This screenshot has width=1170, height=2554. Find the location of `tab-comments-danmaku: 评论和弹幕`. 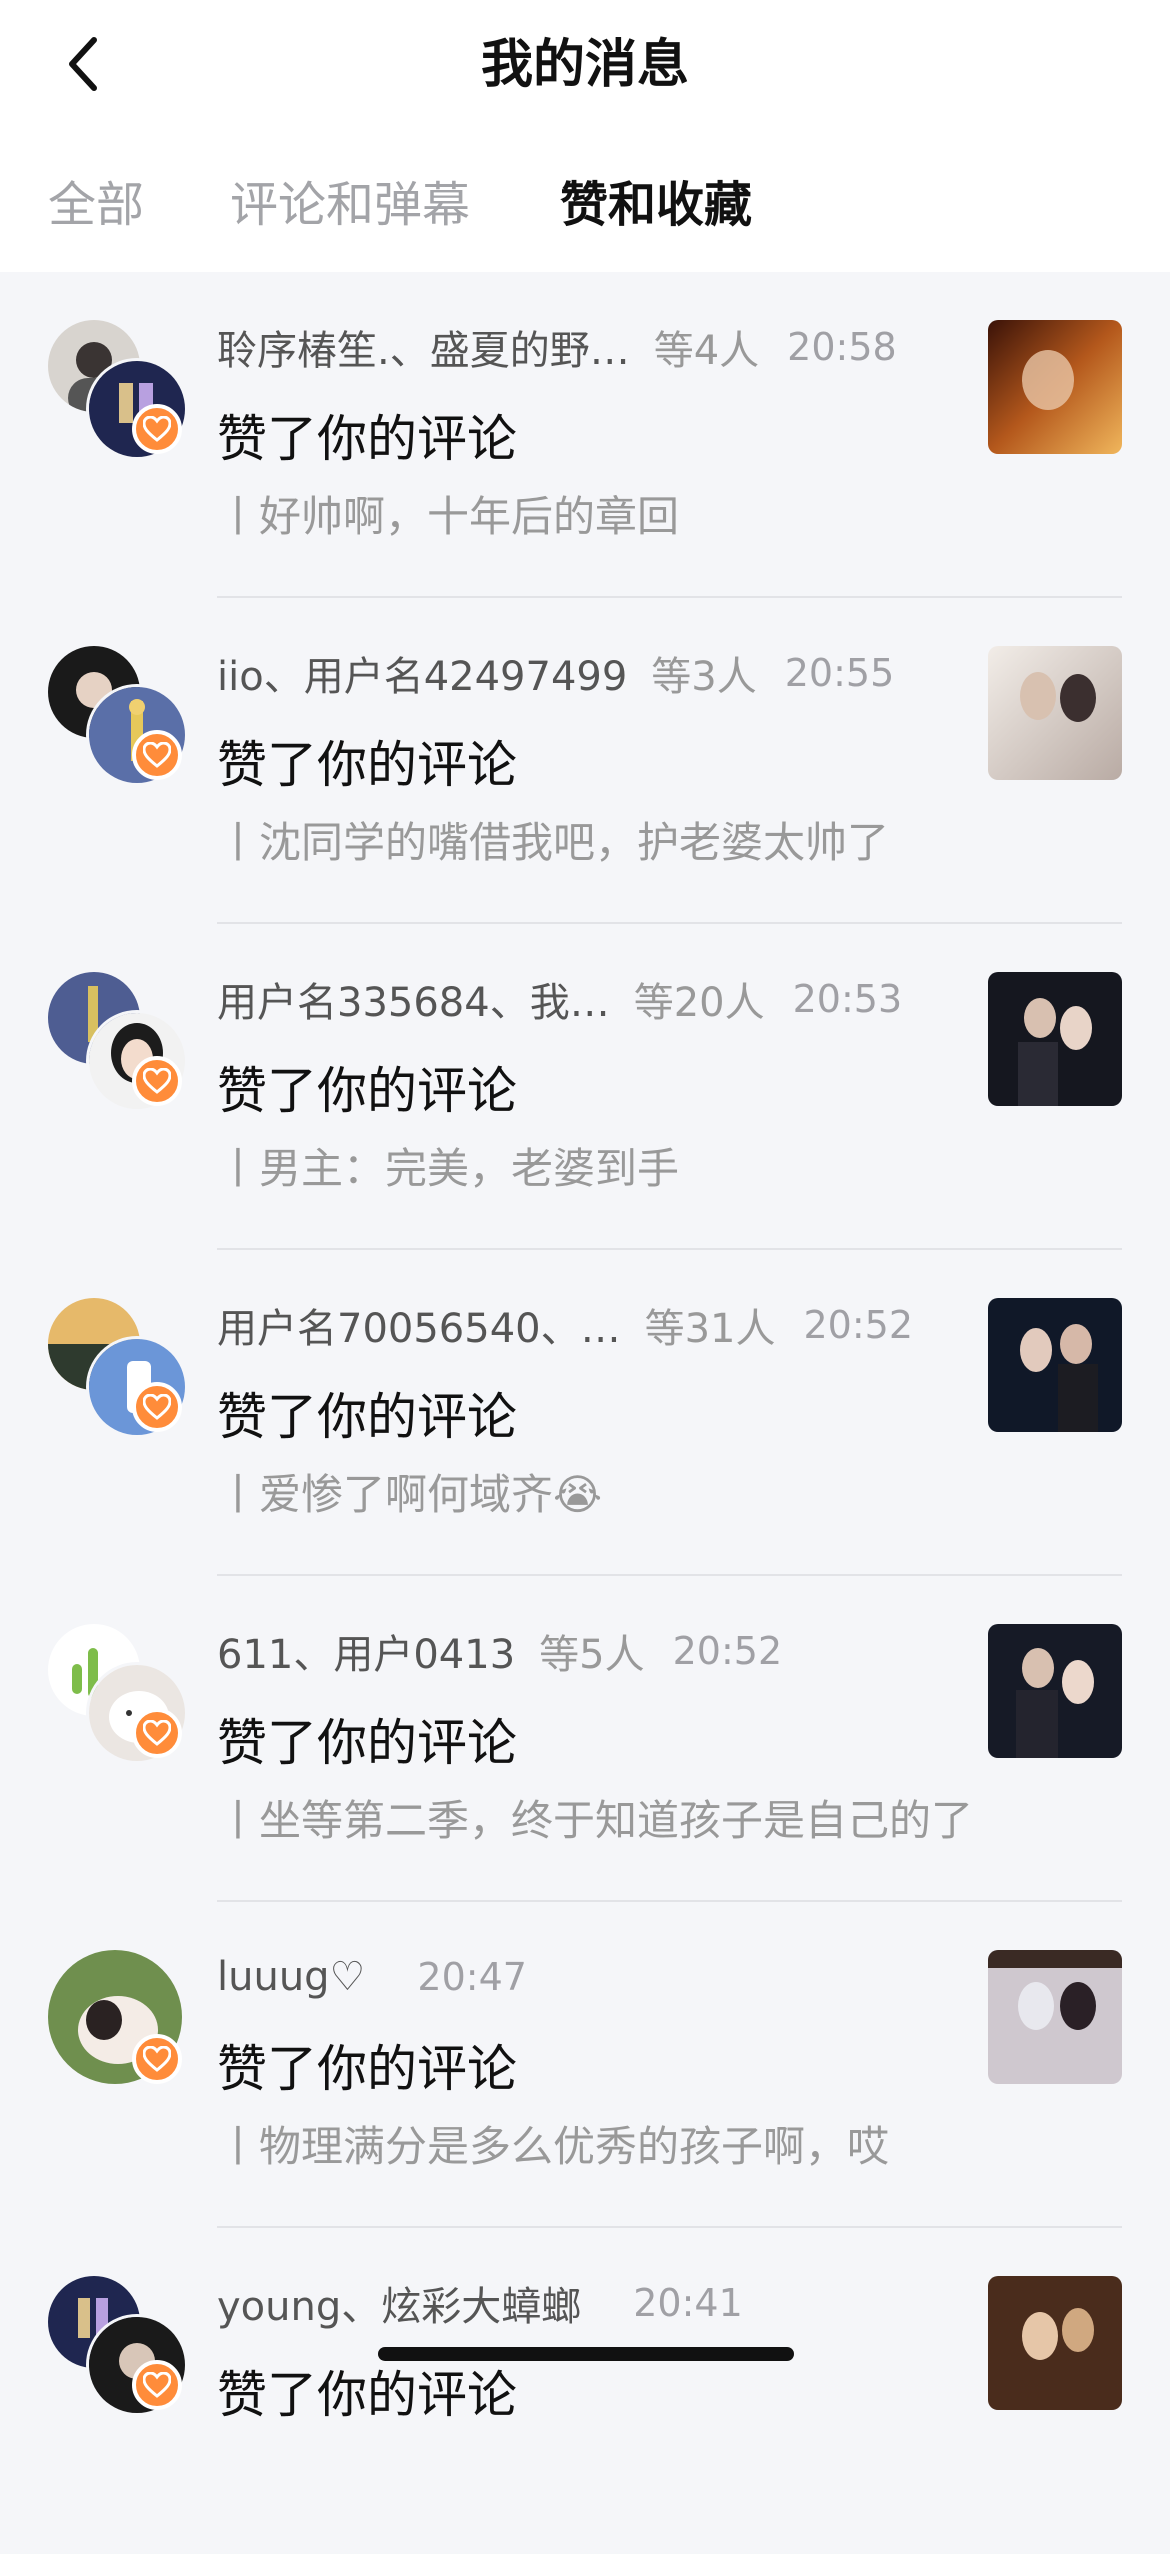

tab-comments-danmaku: 评论和弹幕 is located at coordinates (350, 205).